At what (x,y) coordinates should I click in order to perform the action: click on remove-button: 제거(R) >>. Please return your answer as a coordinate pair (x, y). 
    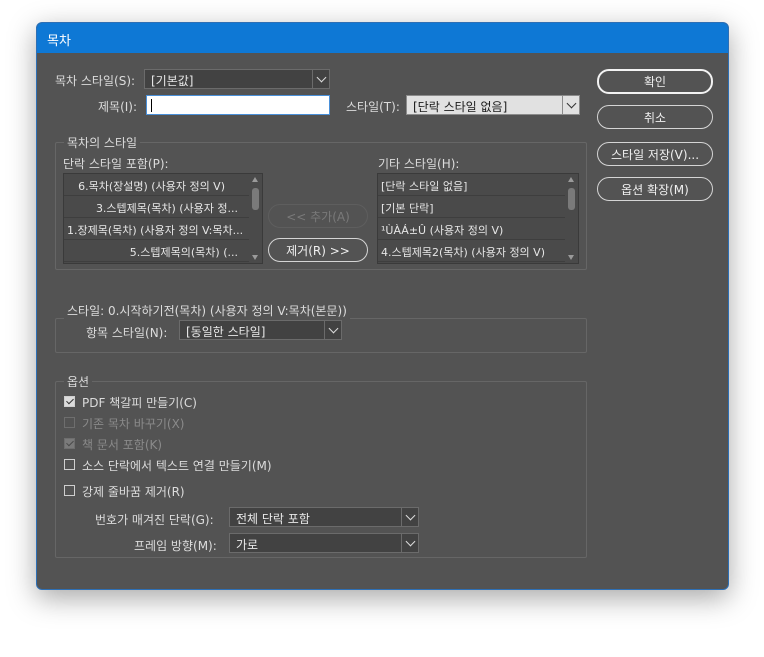
    Looking at the image, I should click on (318, 250).